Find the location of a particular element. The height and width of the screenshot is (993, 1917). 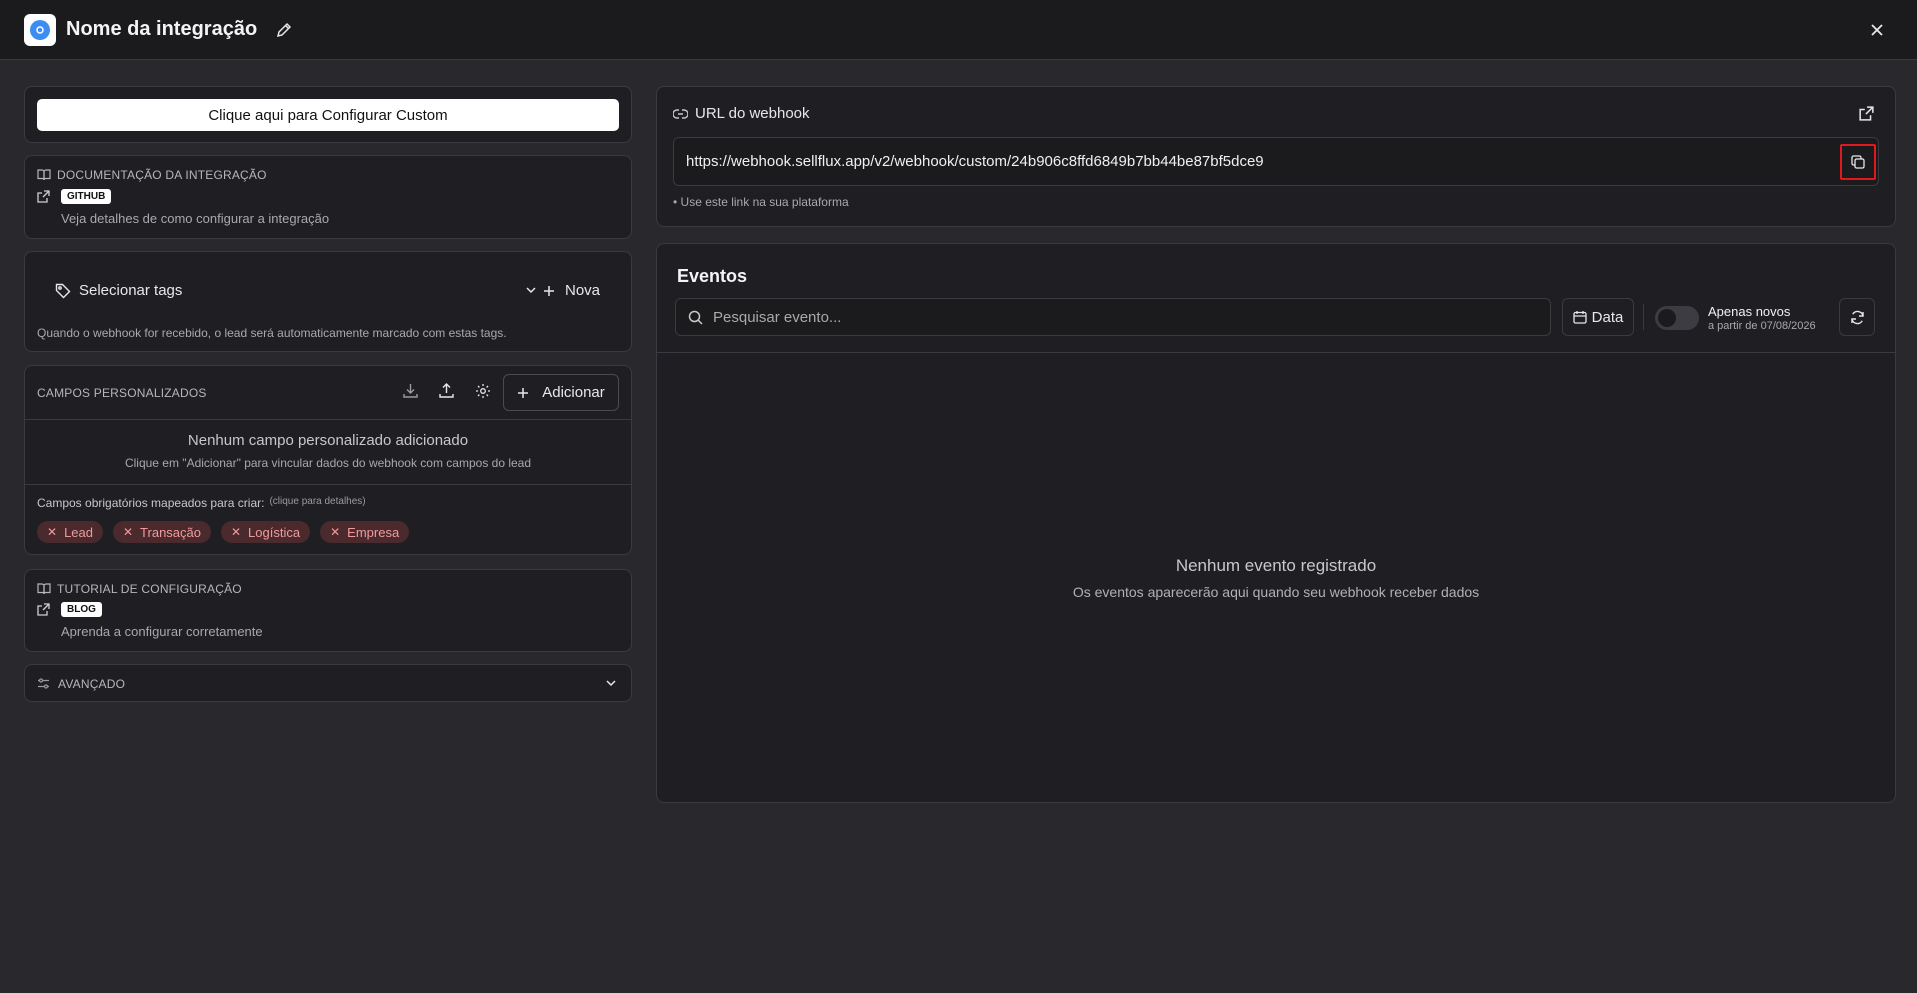

add-field-button: Adicionar is located at coordinates (561, 392).